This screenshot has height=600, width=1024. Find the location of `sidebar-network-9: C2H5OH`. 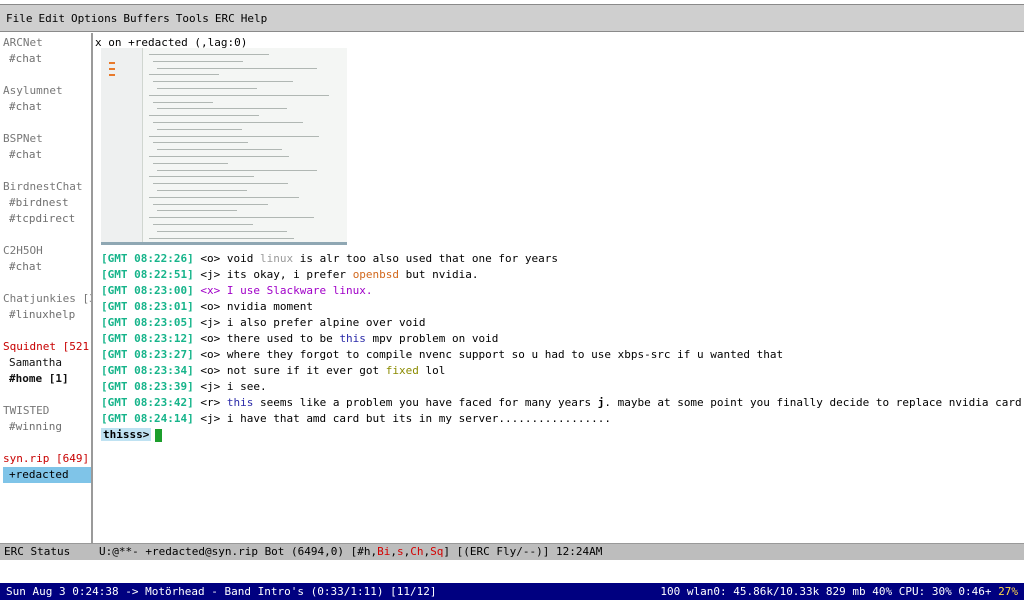

sidebar-network-9: C2H5OH is located at coordinates (47, 251).